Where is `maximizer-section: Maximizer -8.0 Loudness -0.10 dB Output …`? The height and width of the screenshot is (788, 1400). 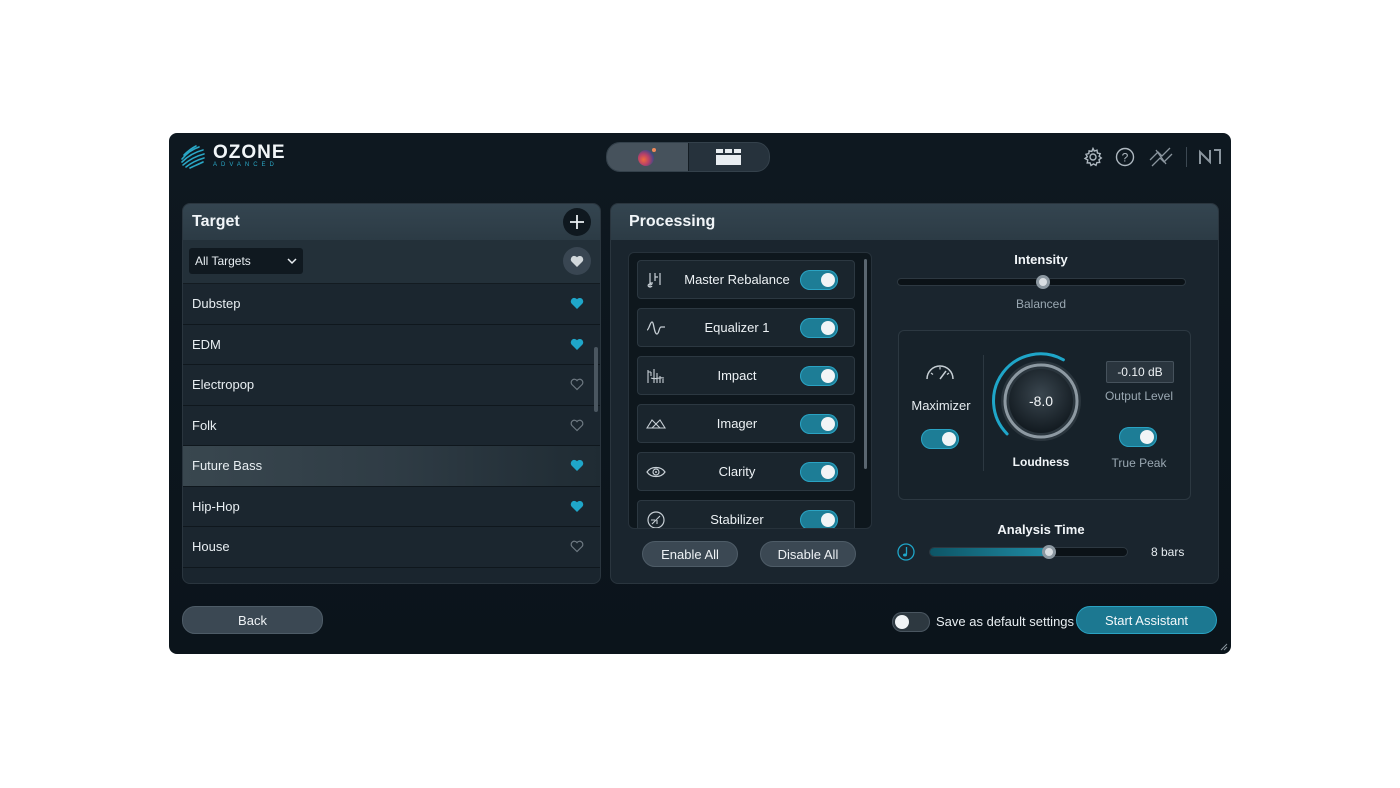
maximizer-section: Maximizer -8.0 Loudness -0.10 dB Output … is located at coordinates (1044, 415).